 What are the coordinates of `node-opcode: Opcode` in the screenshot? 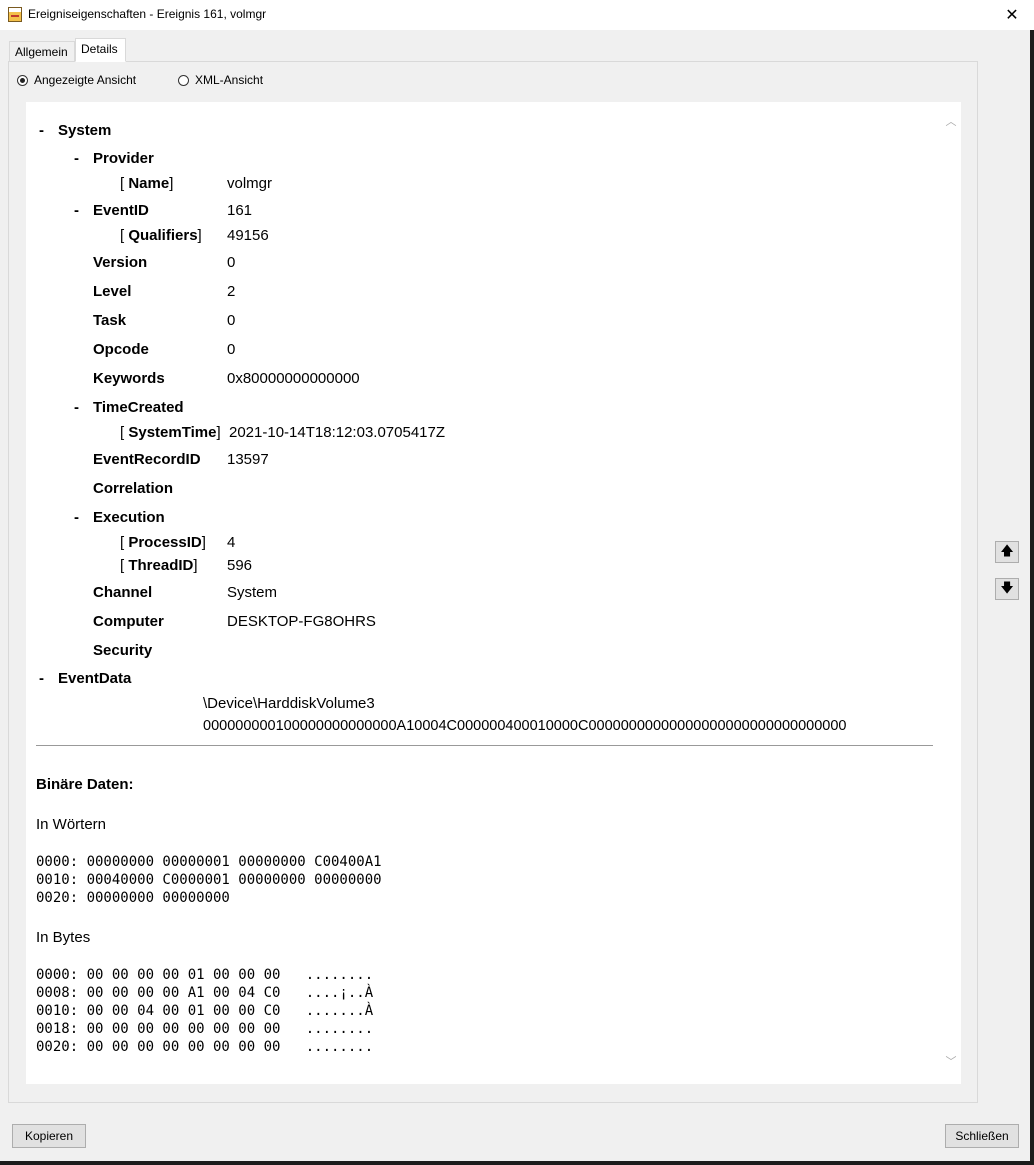 It's located at (121, 349).